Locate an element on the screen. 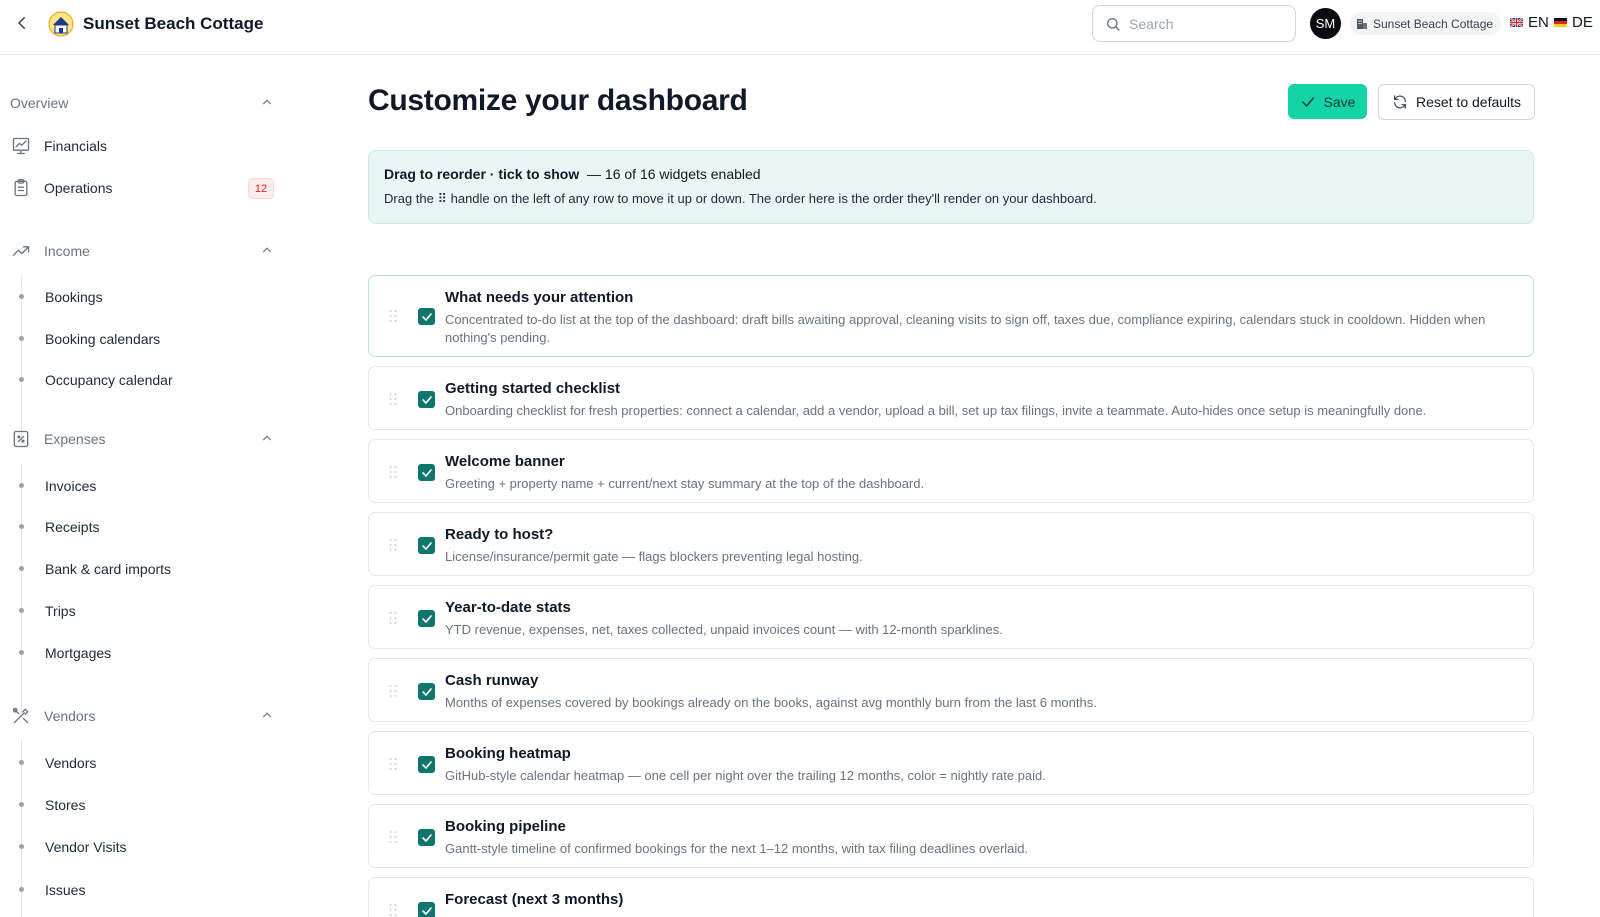  sidebar-item-invoices: Invoices is located at coordinates (70, 486).